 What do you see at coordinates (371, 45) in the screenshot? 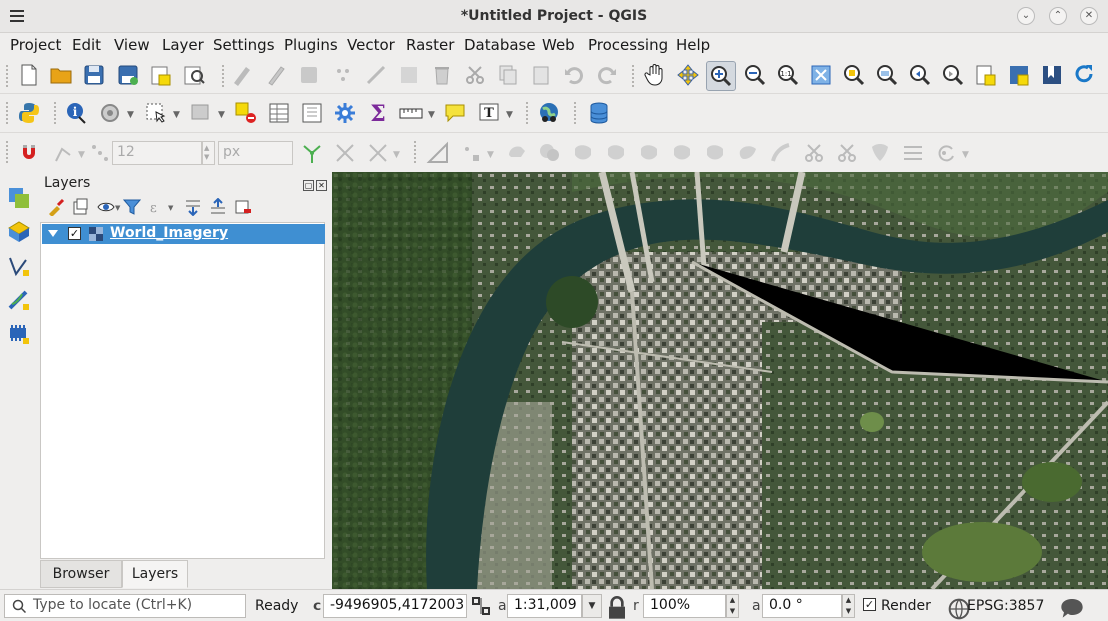
I see `menu-vector: Vector` at bounding box center [371, 45].